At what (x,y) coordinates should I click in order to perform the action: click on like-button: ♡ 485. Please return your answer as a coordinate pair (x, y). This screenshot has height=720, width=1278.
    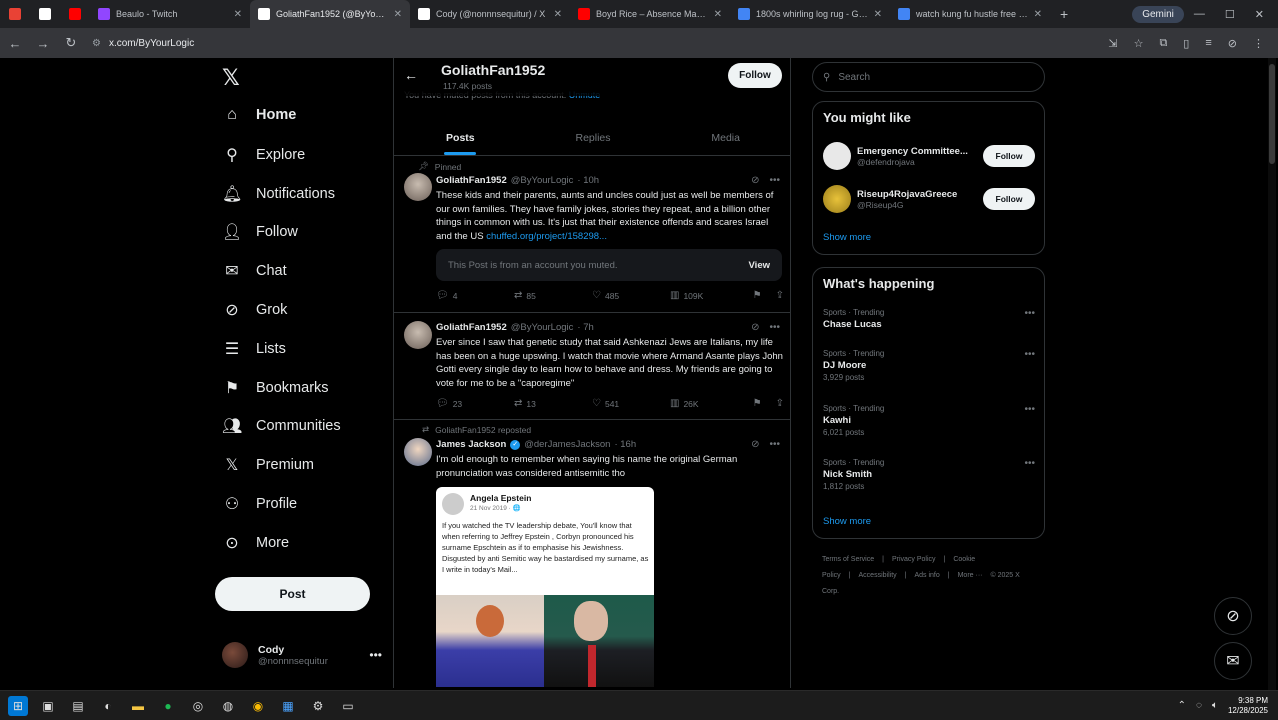
    Looking at the image, I should click on (631, 295).